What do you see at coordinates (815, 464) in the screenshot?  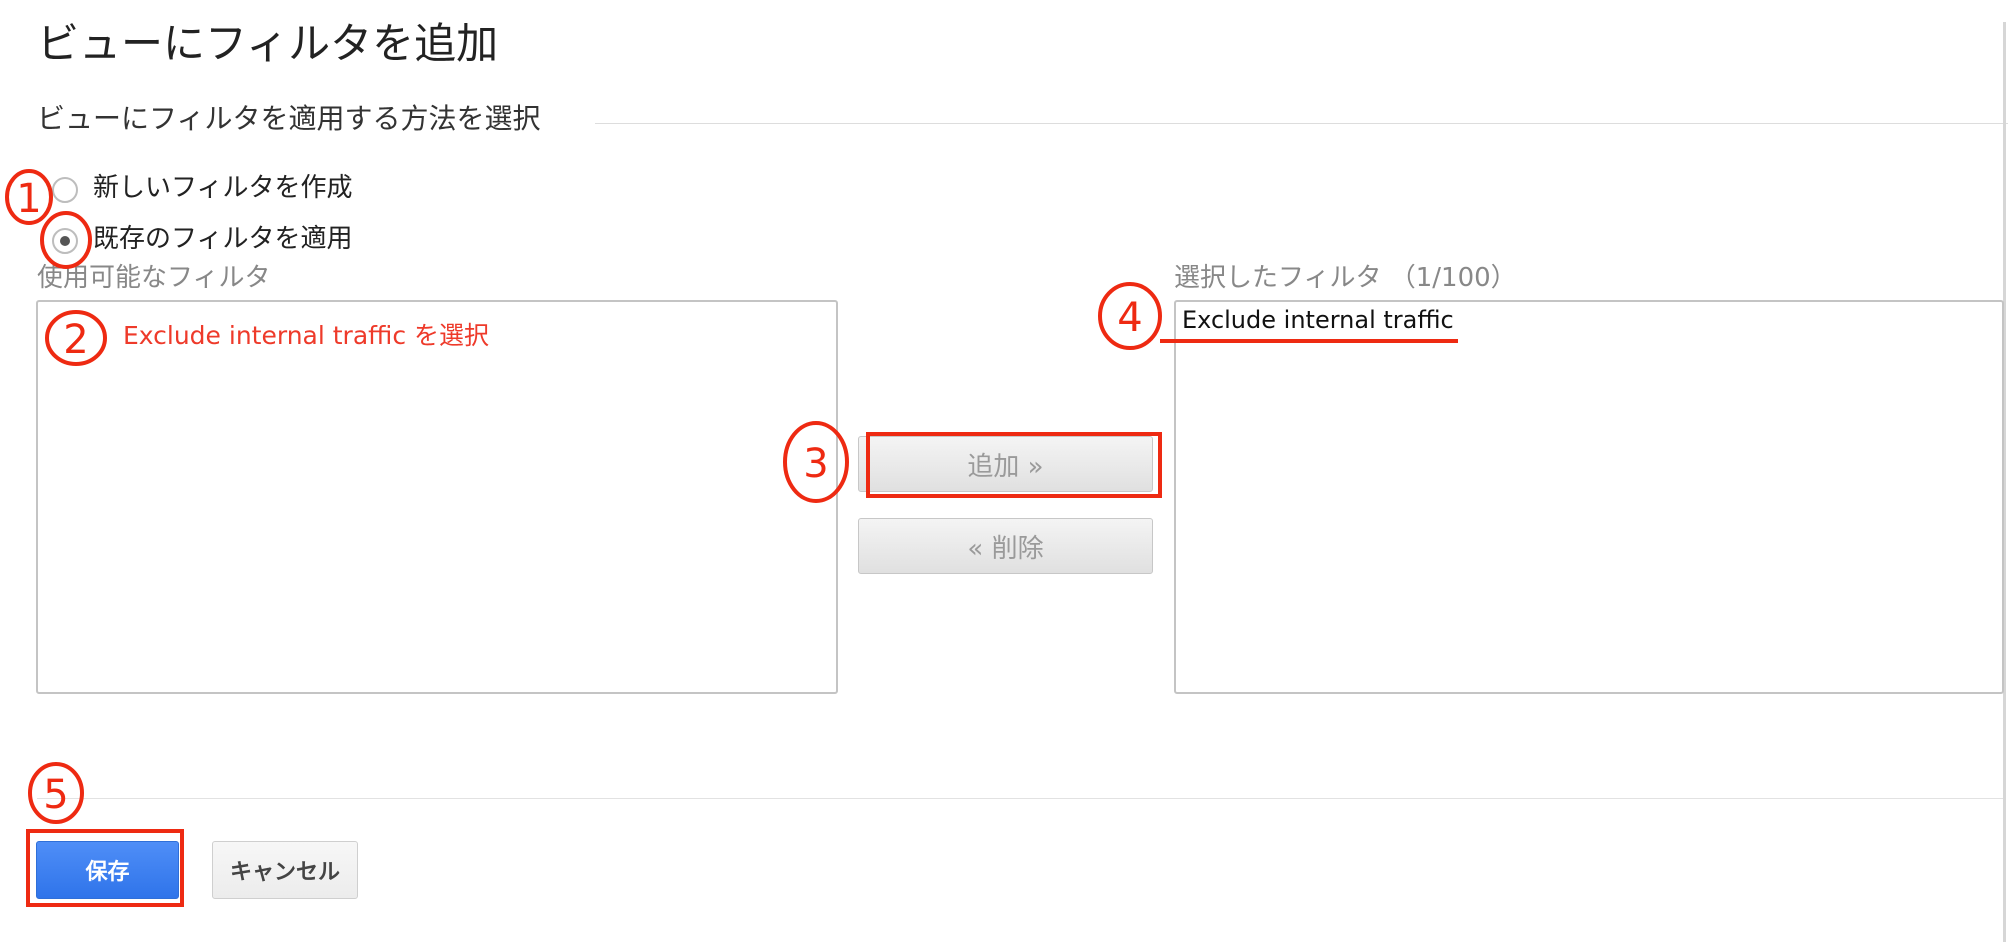 I see `annotation-number-3: 3` at bounding box center [815, 464].